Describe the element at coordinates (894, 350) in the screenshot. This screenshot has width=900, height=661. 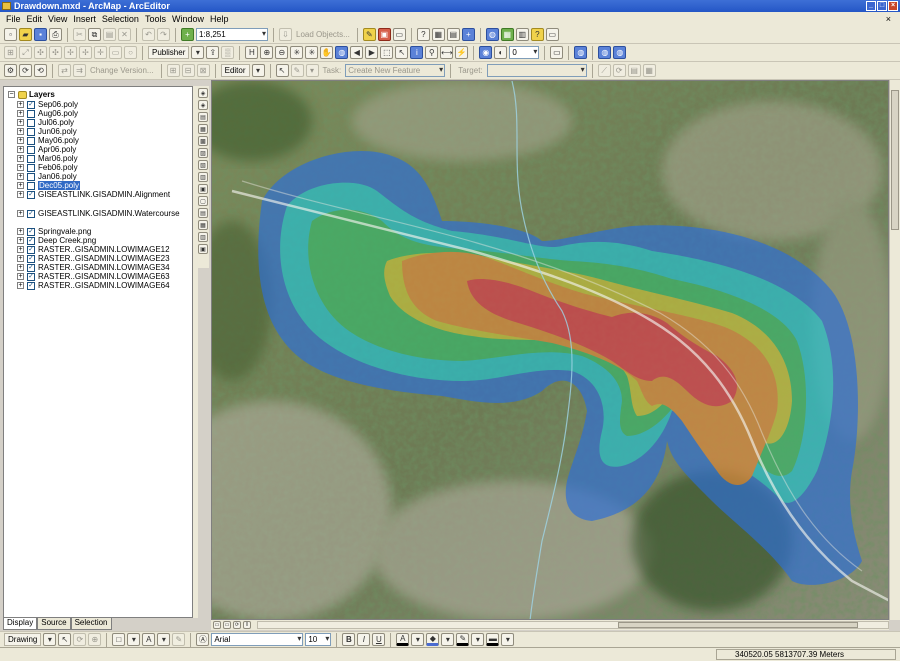
I see `map-vertical-scrollbar` at that location.